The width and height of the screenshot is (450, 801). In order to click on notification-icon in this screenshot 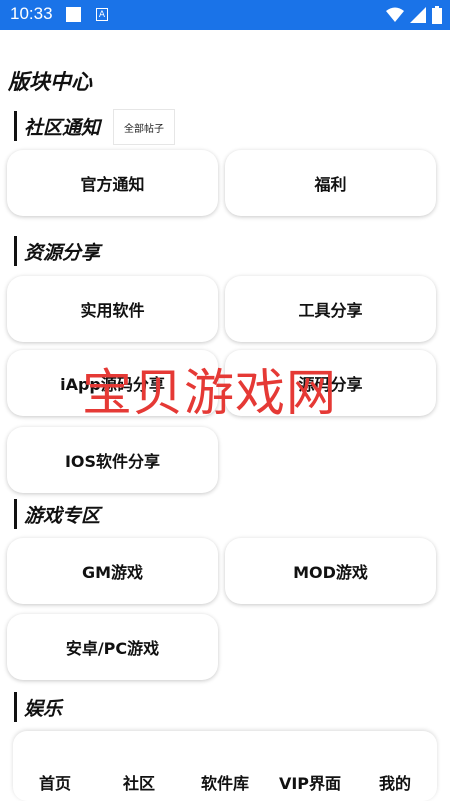, I will do `click(73, 14)`.